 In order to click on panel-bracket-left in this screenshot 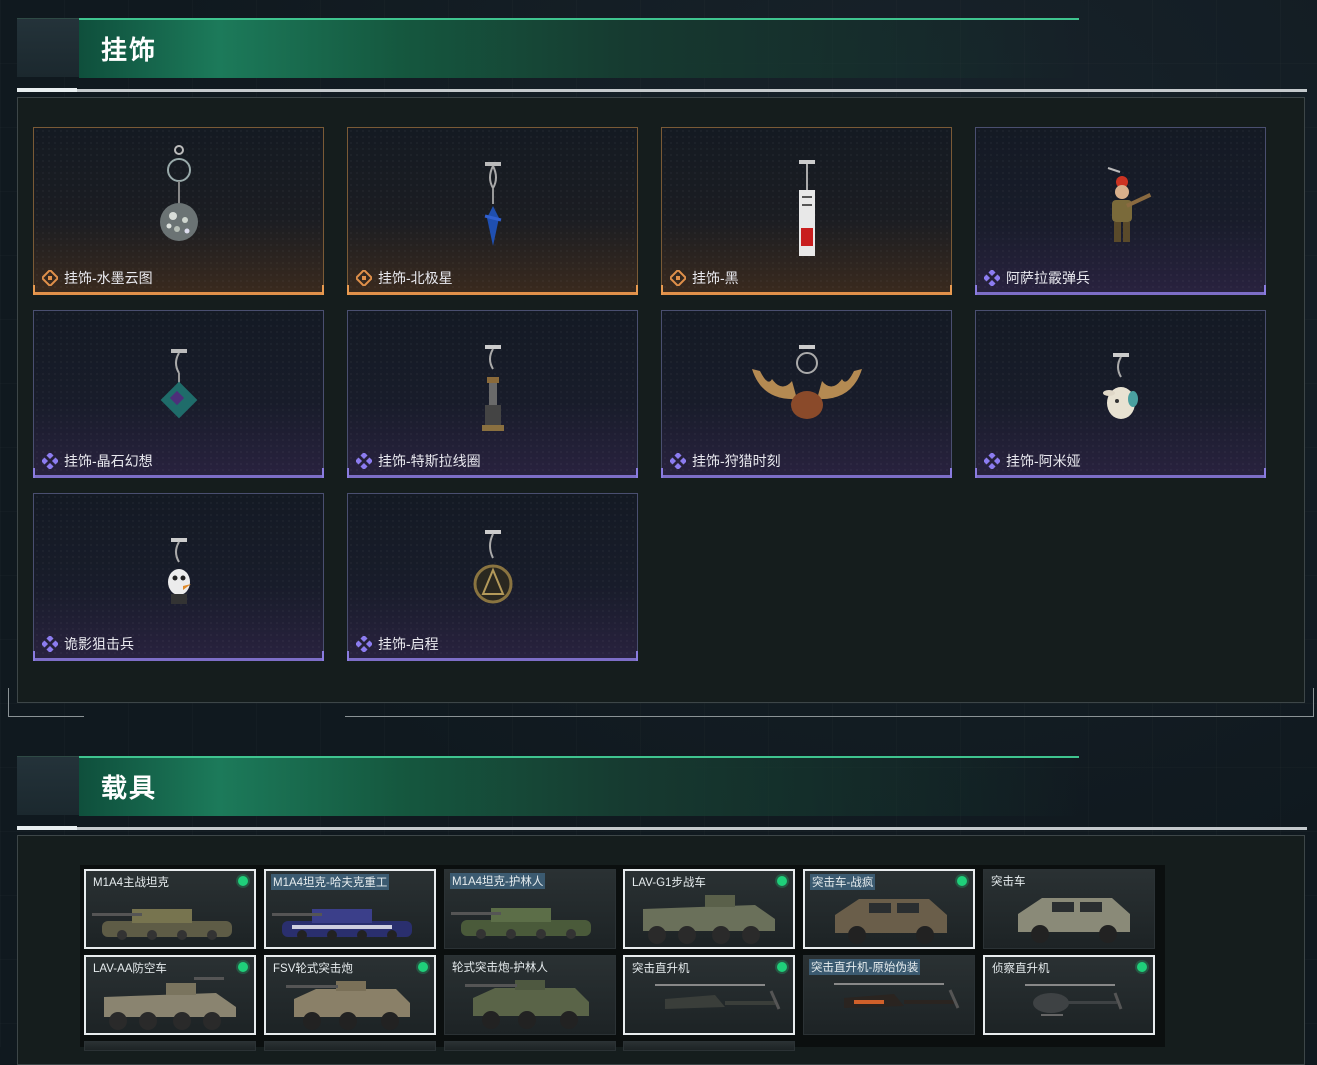, I will do `click(46, 702)`.